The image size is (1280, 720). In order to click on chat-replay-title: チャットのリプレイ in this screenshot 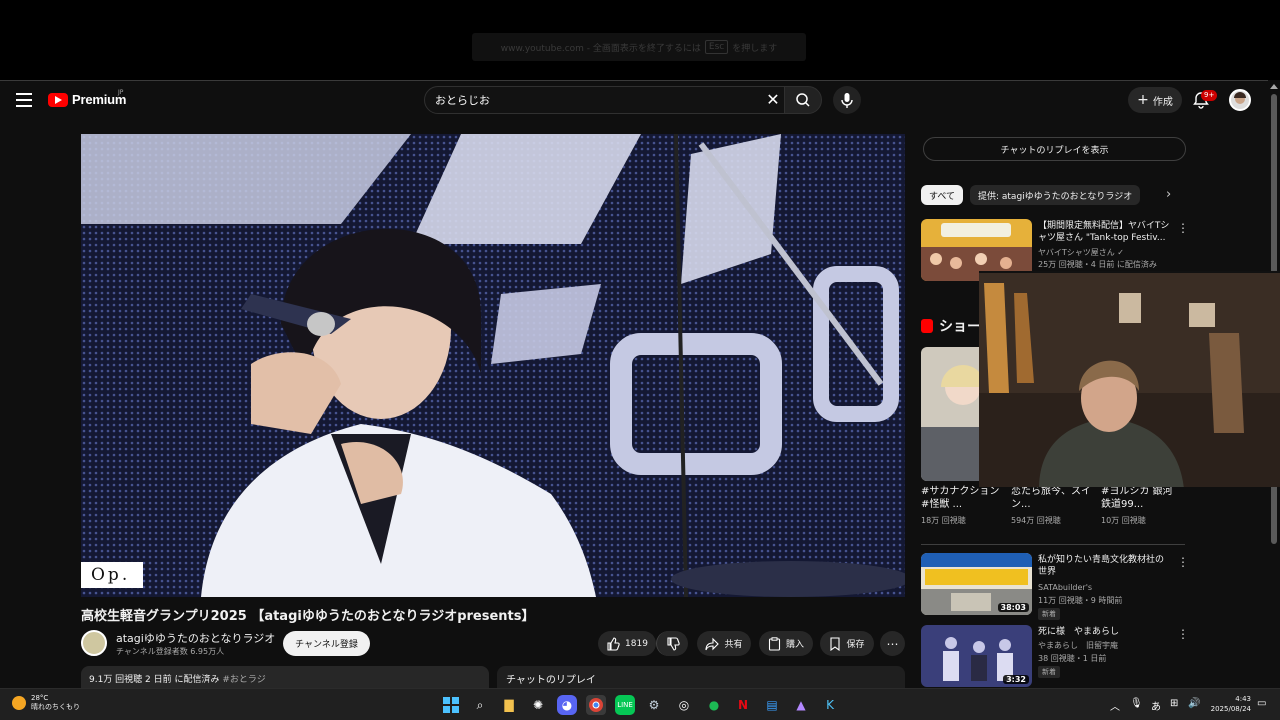, I will do `click(551, 680)`.